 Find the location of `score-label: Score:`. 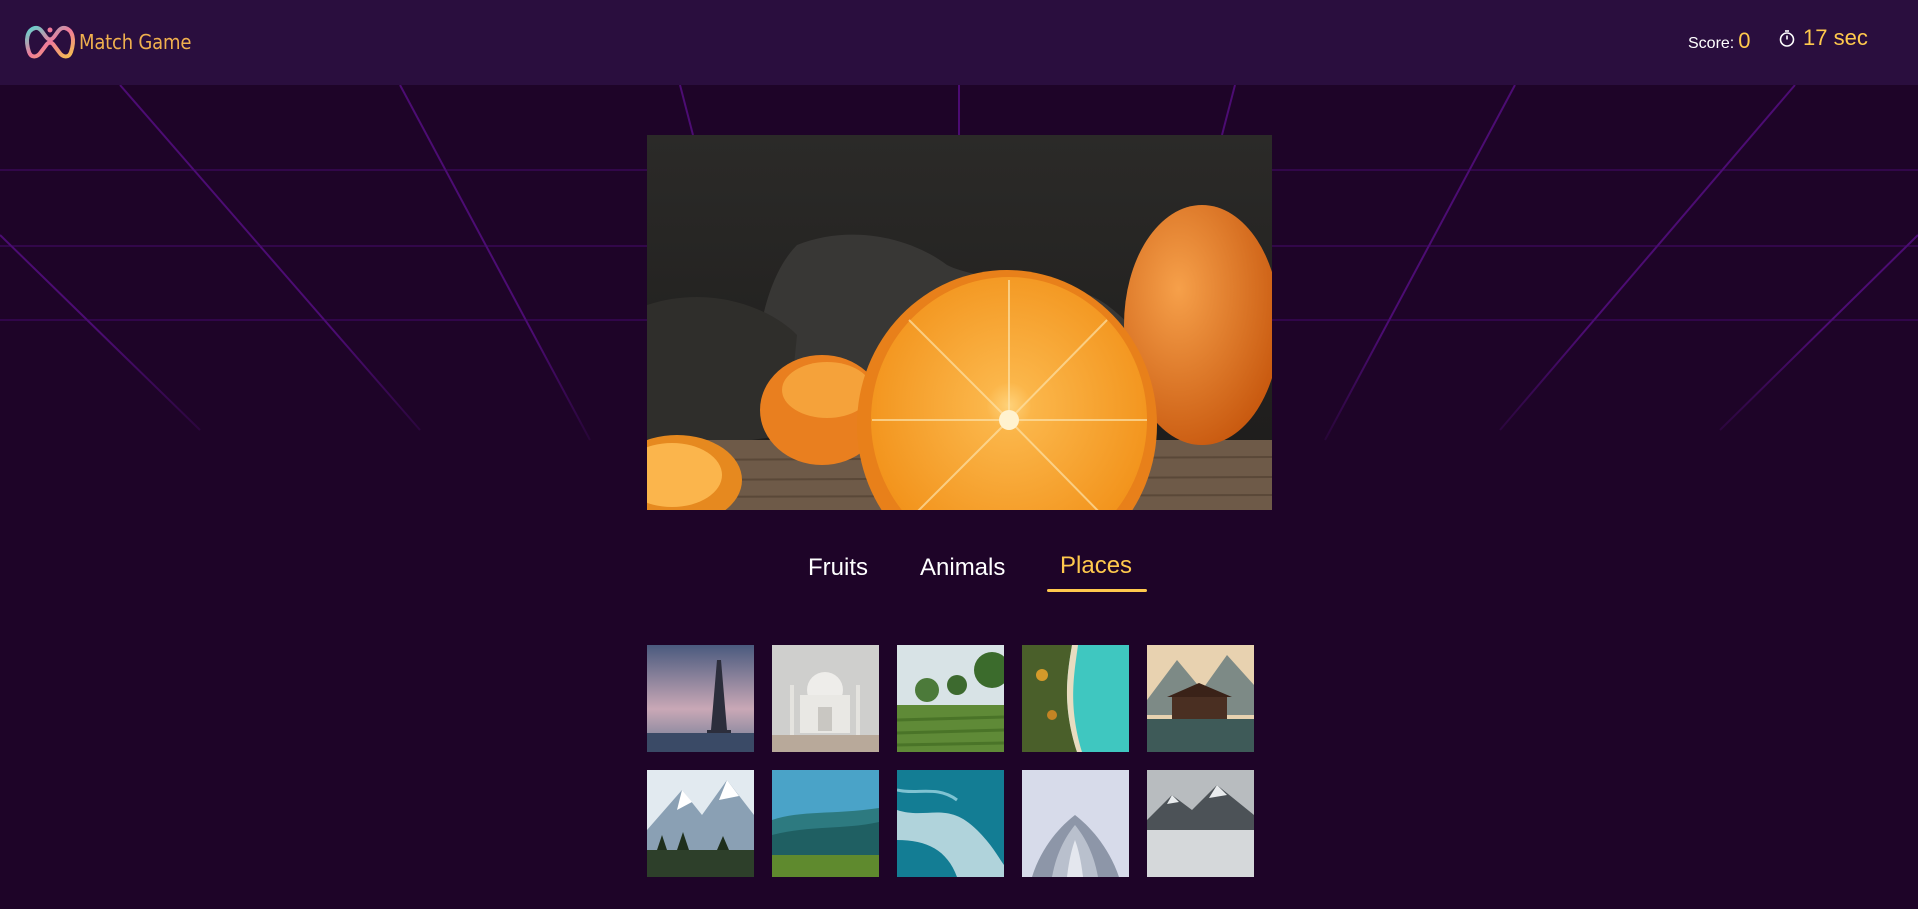

score-label: Score: is located at coordinates (1711, 43).